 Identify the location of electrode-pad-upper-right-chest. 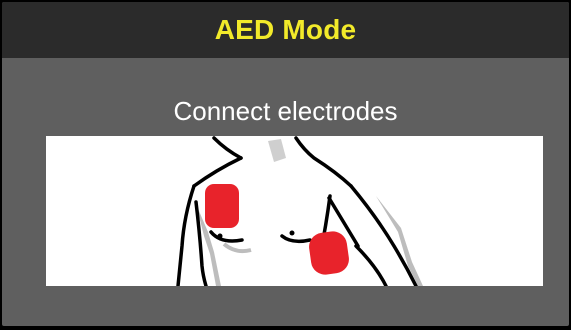
(222, 206).